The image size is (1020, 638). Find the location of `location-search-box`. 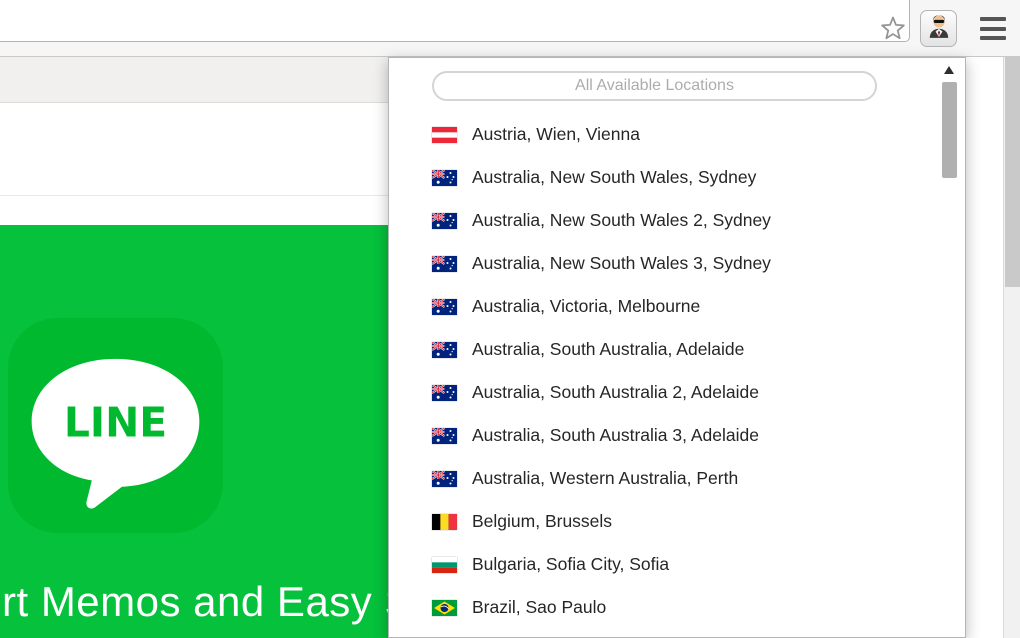

location-search-box is located at coordinates (654, 86).